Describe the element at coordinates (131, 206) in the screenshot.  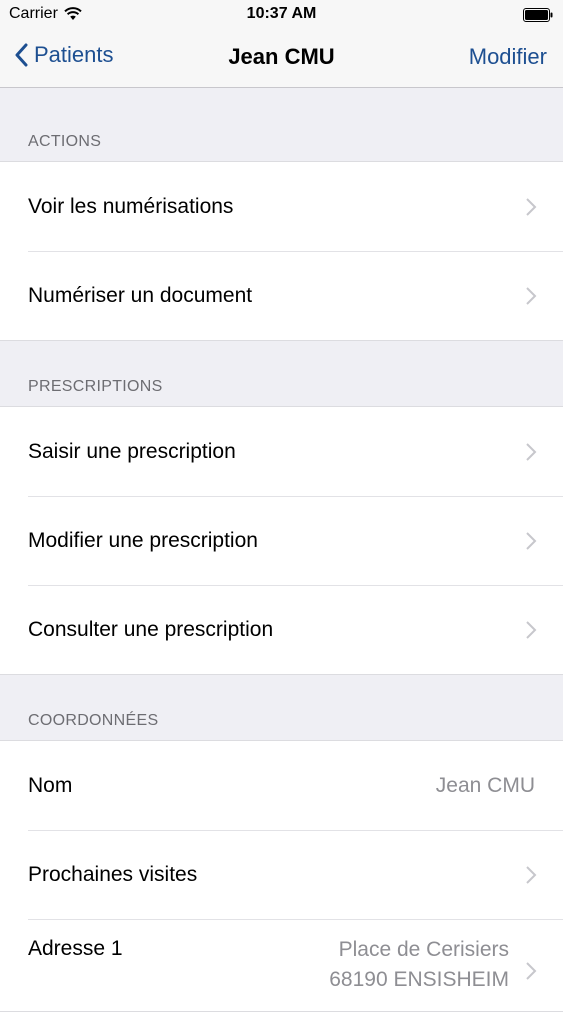
I see `row-label: Voir les numérisations` at that location.